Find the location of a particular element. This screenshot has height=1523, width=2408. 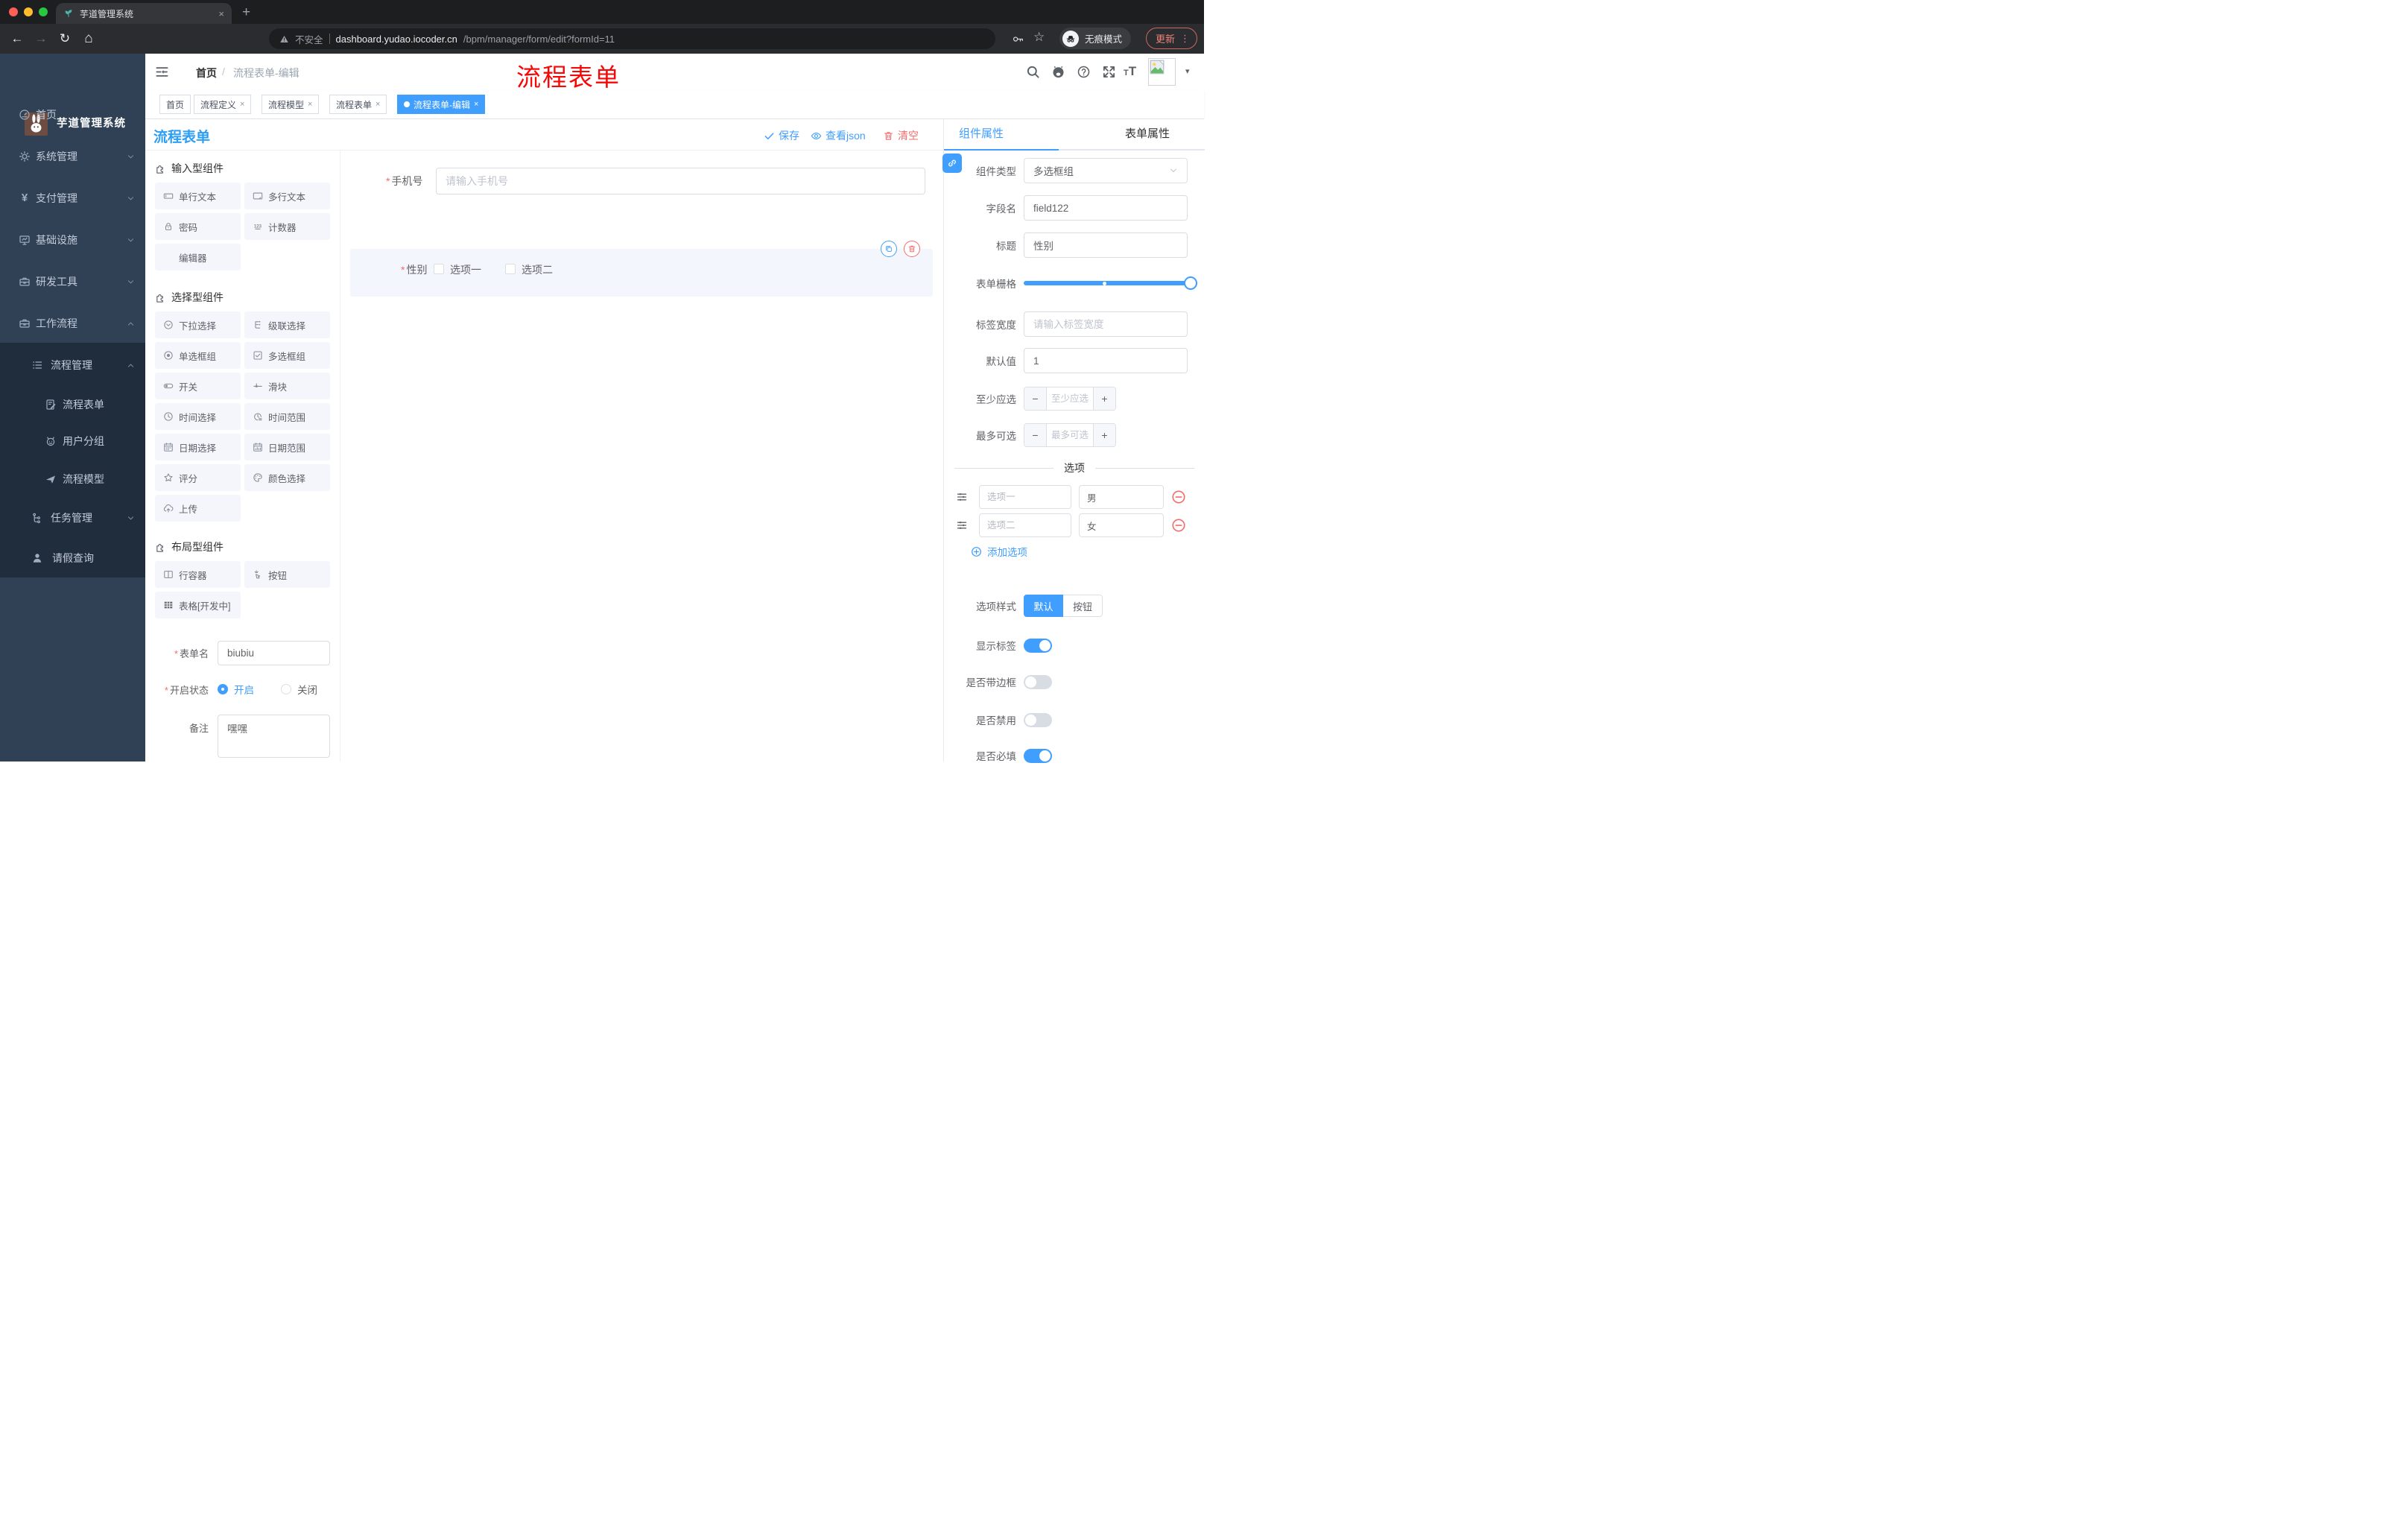

option-2-value-input is located at coordinates (1121, 525).